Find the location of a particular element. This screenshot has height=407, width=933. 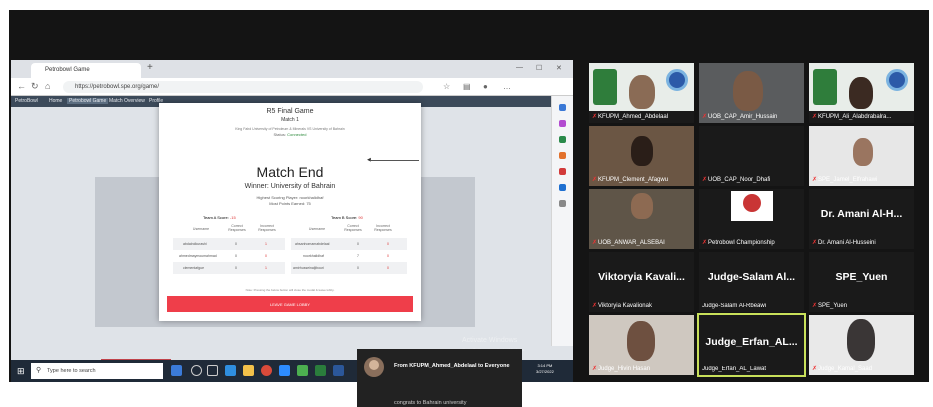

refresh-icon: ↻ is located at coordinates (35, 86).